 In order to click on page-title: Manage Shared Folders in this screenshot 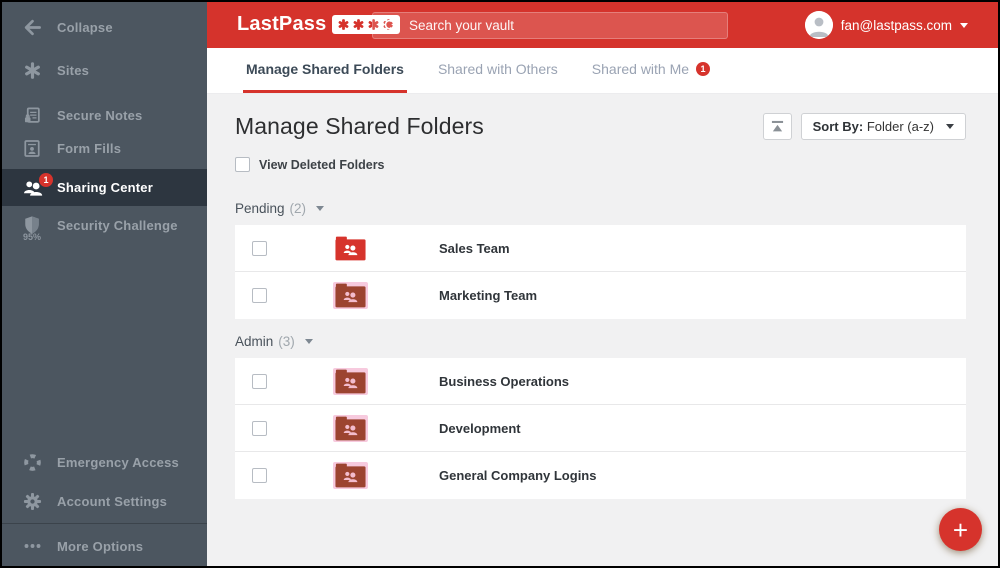, I will do `click(359, 126)`.